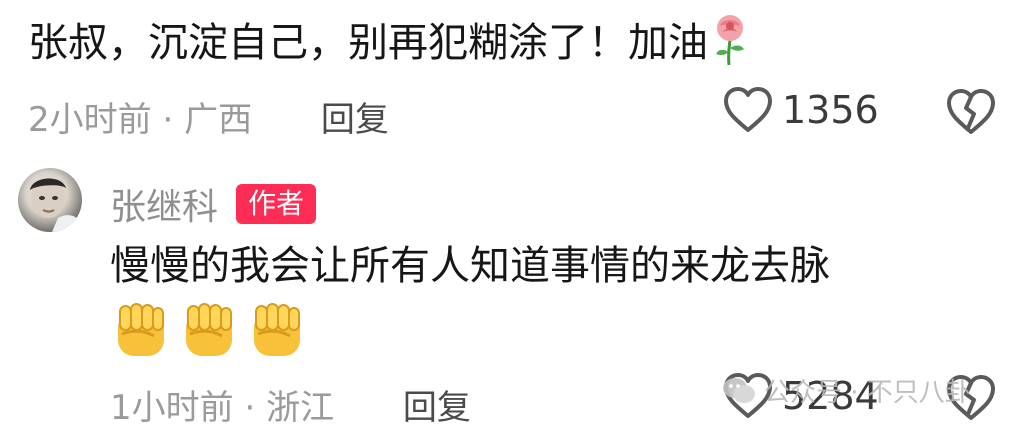 The image size is (1024, 433). I want to click on comment-2-location: 浙江, so click(300, 408).